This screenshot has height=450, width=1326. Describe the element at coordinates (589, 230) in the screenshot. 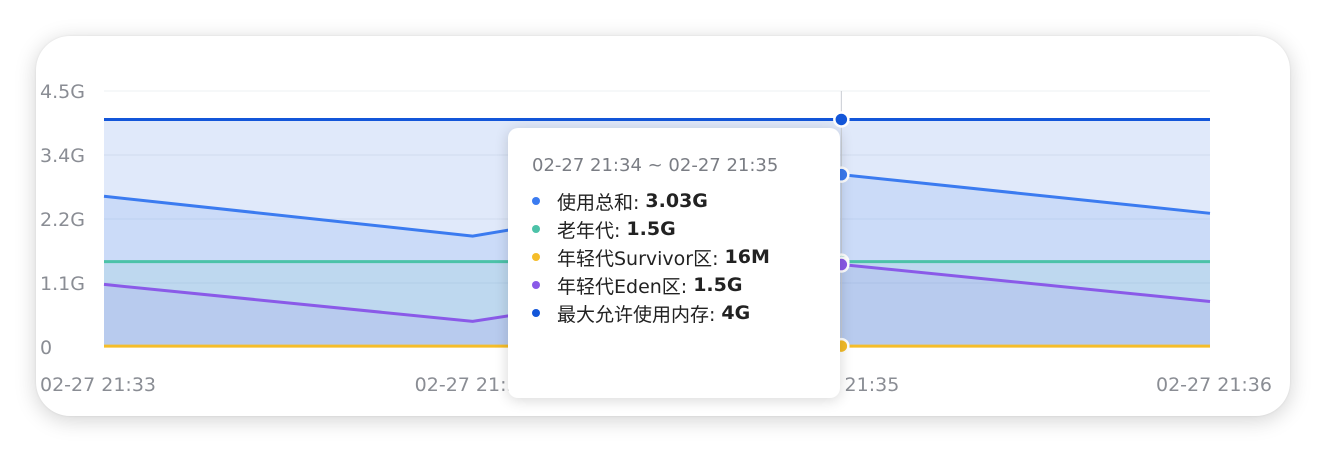

I see `tooltip-row-label: 老年代:` at that location.